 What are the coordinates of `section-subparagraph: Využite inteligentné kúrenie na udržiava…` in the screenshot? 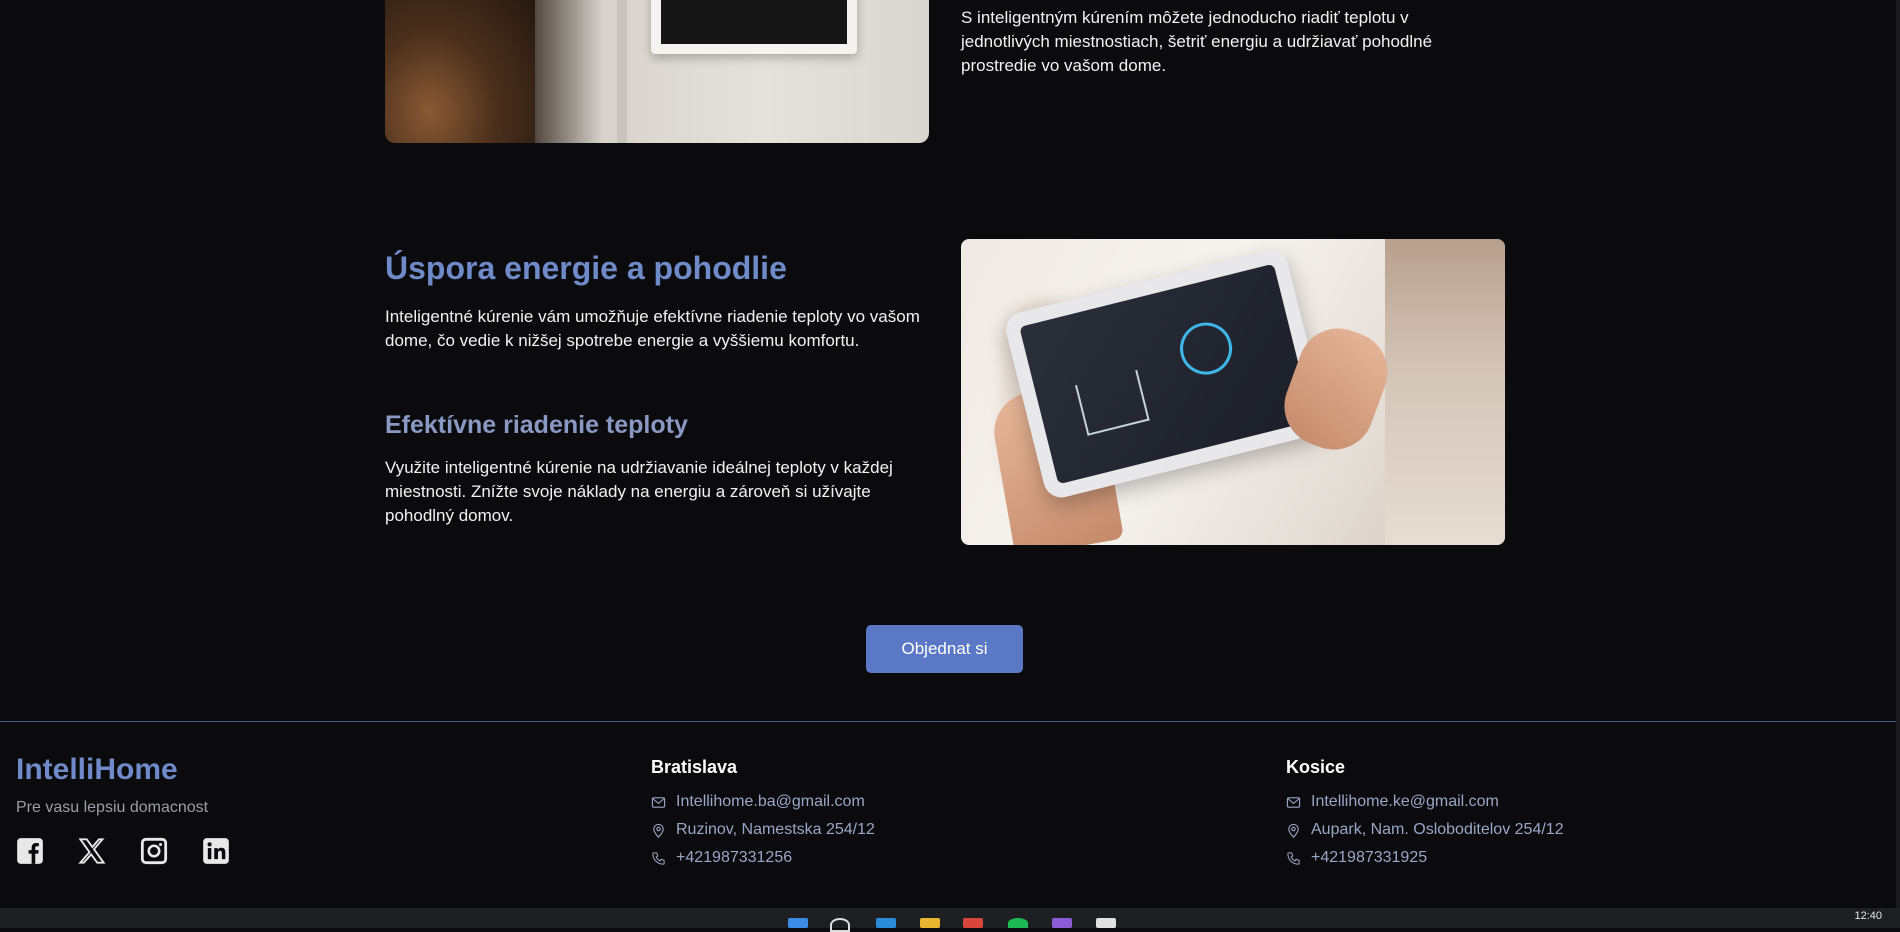 It's located at (639, 491).